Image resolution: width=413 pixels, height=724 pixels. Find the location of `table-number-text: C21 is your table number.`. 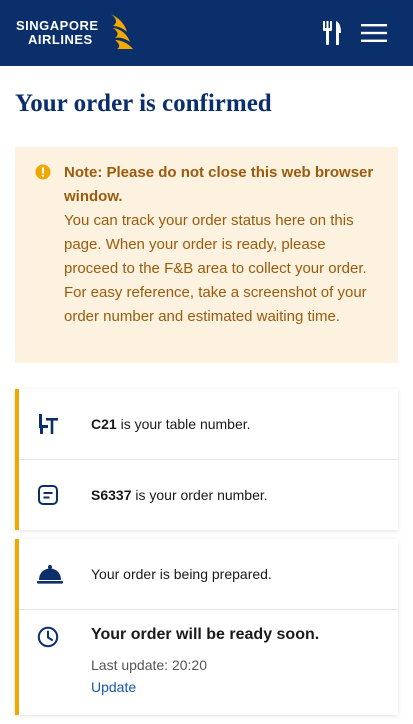

table-number-text: C21 is your table number. is located at coordinates (171, 424).